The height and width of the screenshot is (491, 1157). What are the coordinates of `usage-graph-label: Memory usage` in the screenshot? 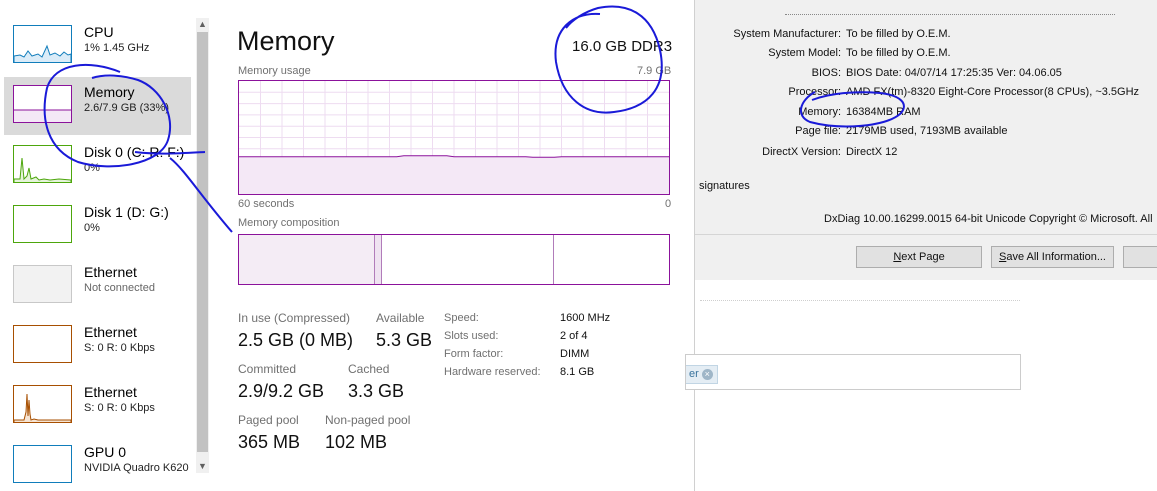 It's located at (274, 71).